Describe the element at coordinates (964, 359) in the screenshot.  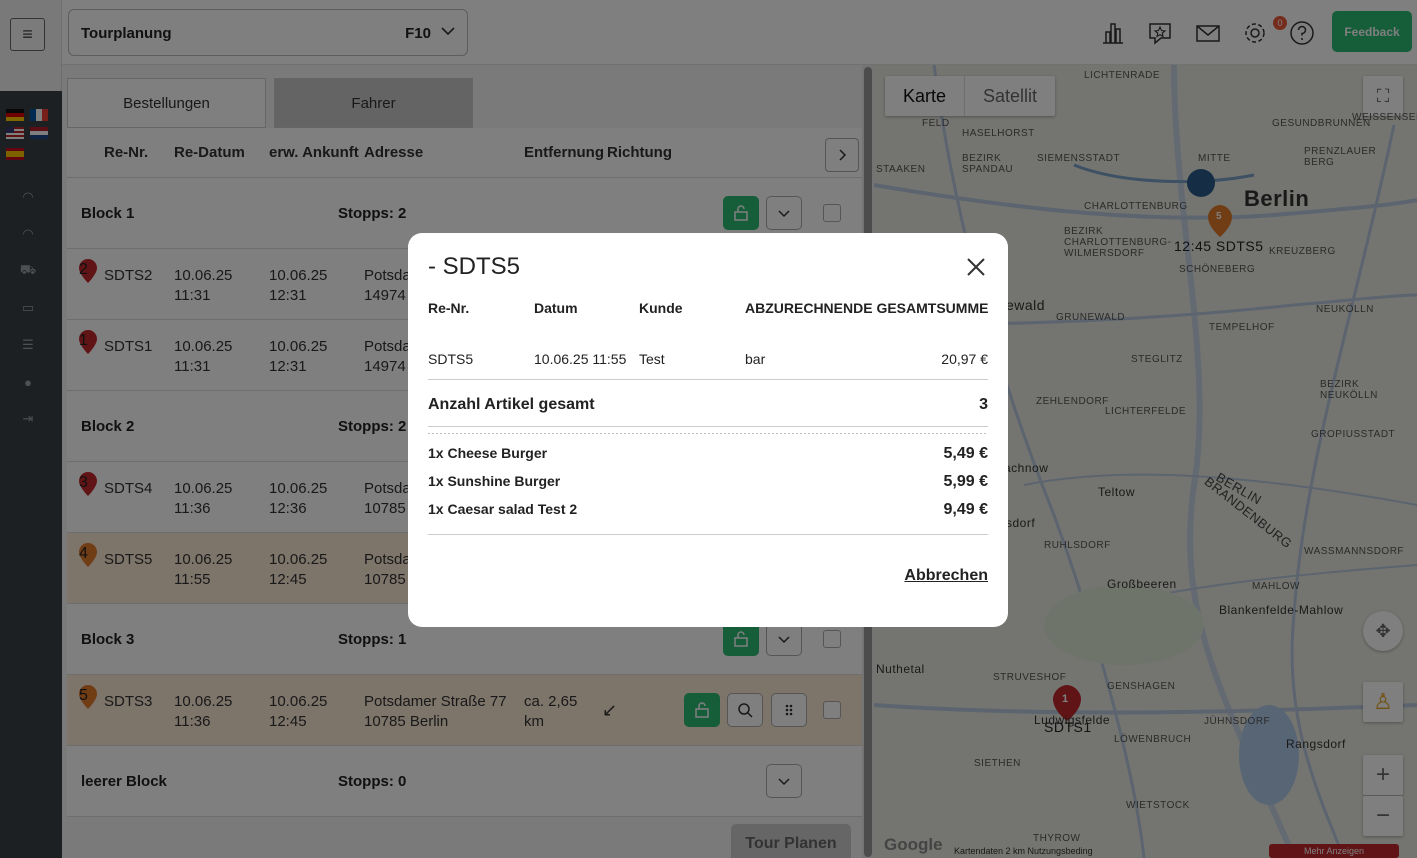
I see `order-total: 20,97 €` at that location.